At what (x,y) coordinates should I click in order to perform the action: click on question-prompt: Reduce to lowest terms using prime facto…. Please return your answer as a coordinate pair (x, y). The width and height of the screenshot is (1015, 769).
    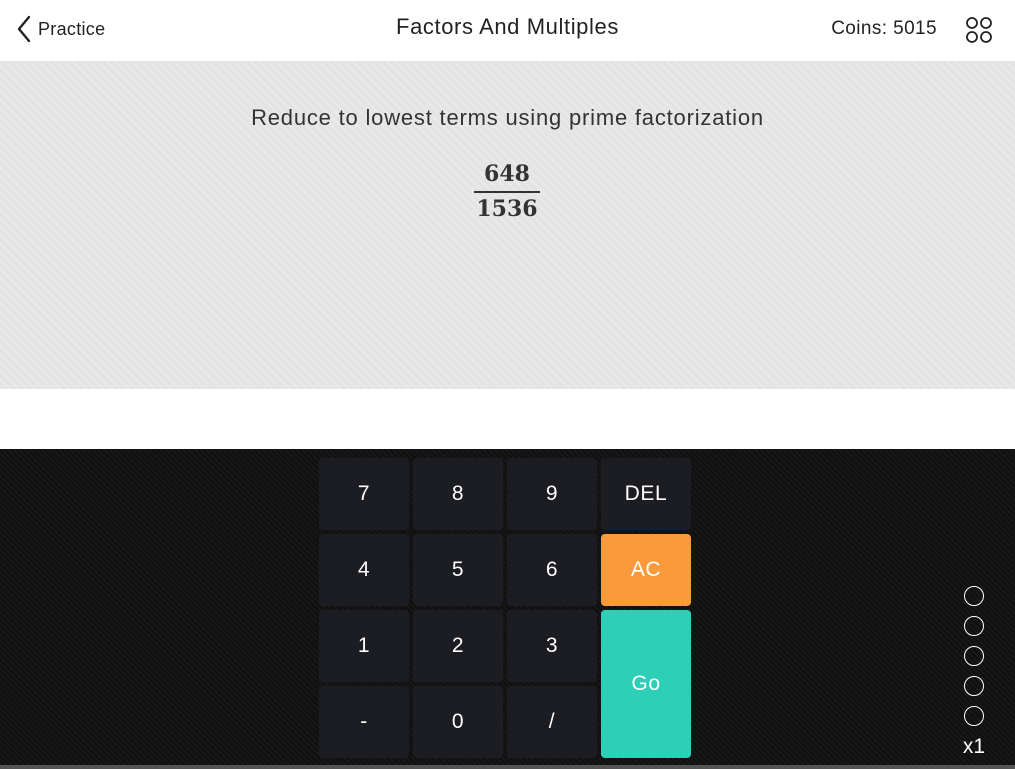
    Looking at the image, I should click on (507, 117).